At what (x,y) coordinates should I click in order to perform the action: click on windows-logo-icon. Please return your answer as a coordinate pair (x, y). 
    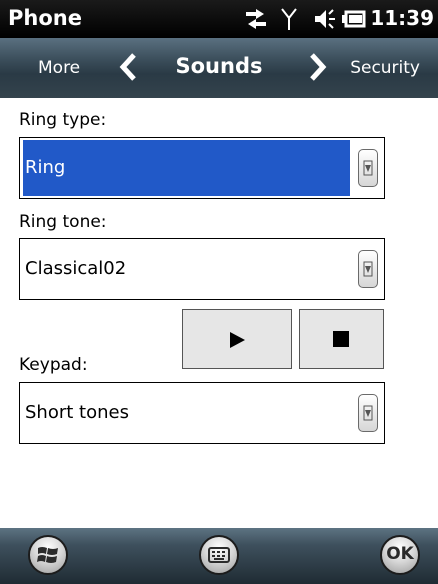
    Looking at the image, I should click on (47, 555).